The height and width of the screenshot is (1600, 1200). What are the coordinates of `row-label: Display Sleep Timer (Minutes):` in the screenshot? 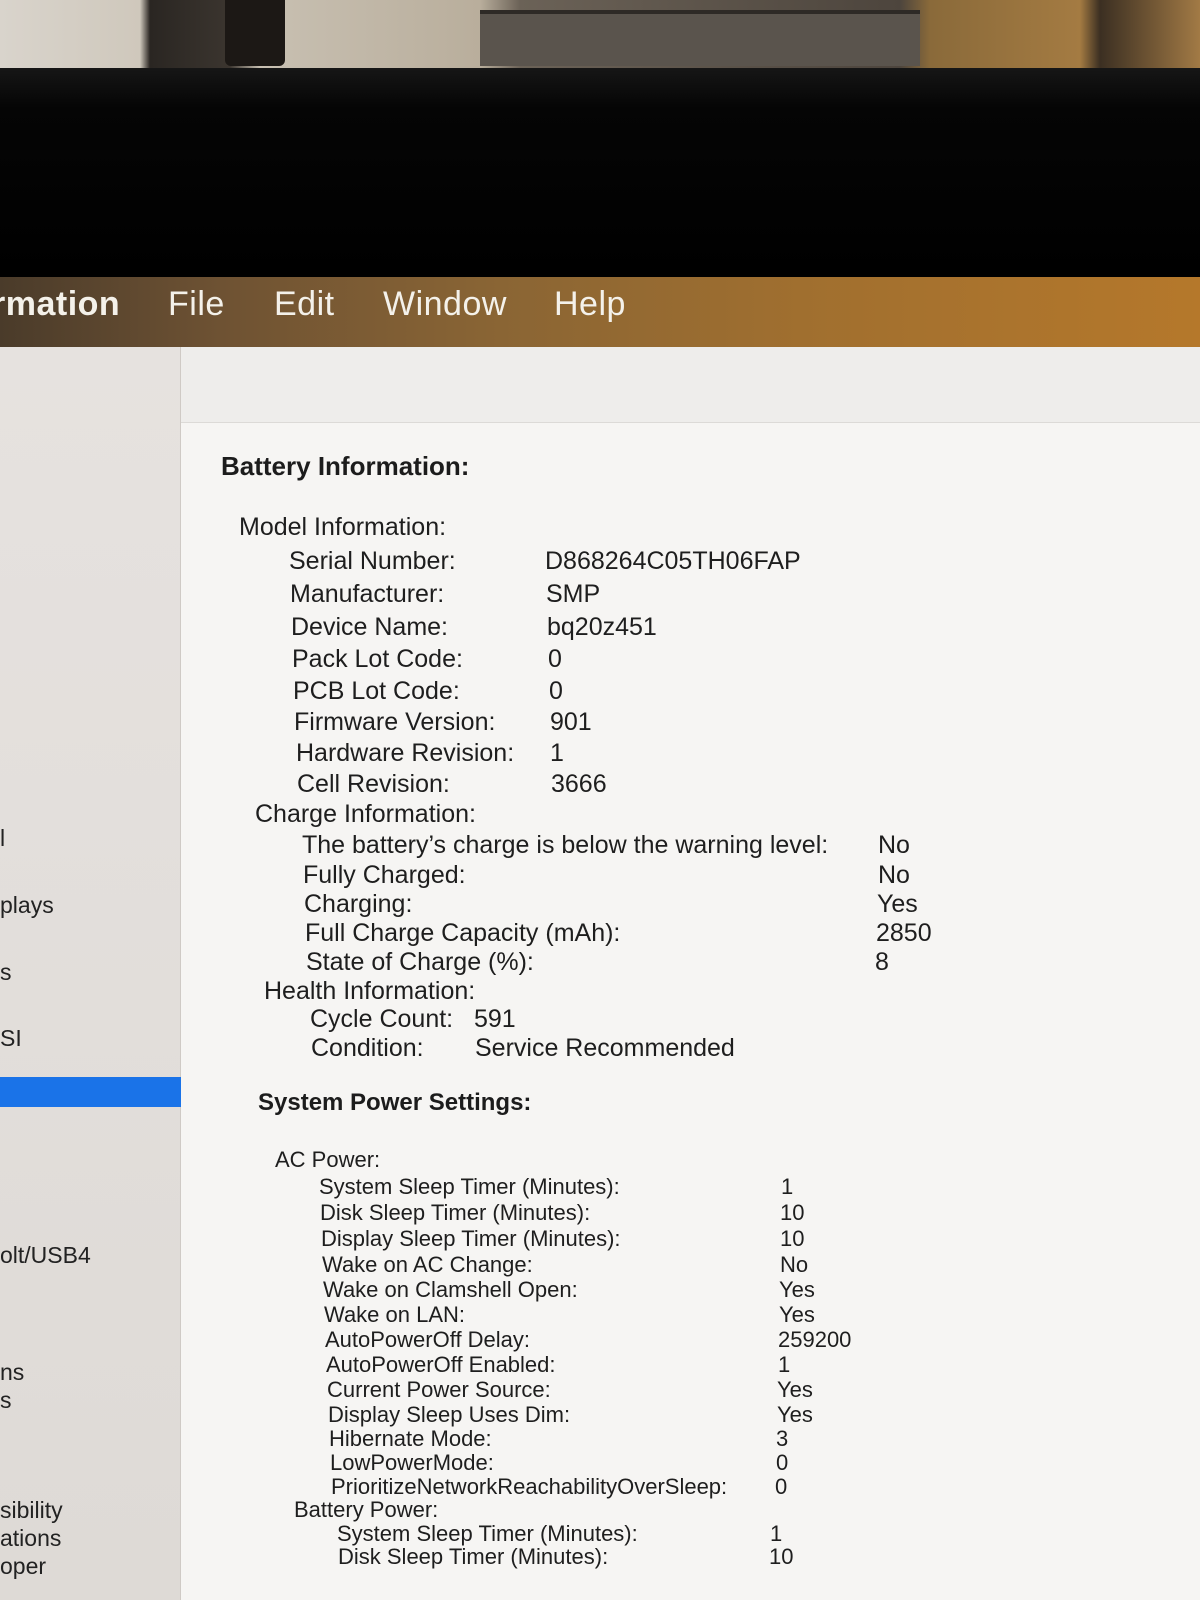 It's located at (471, 1238).